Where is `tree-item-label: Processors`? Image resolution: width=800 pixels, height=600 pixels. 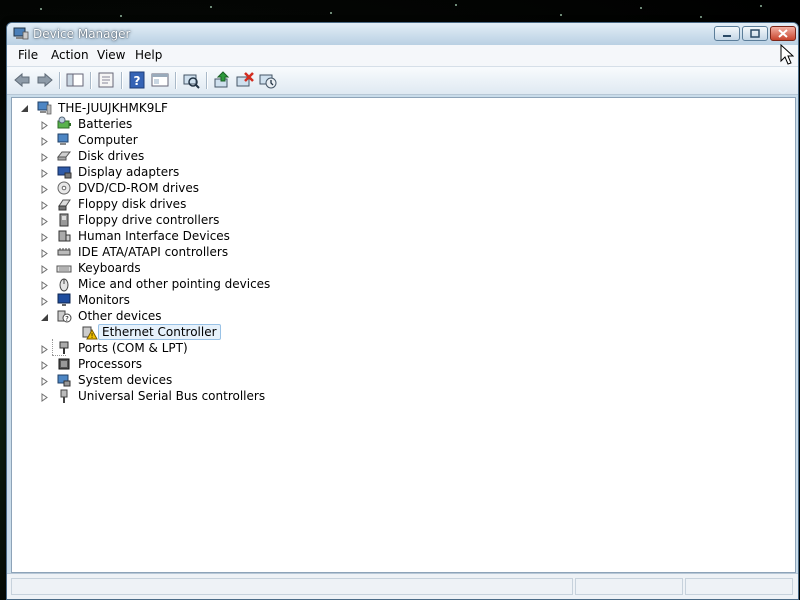
tree-item-label: Processors is located at coordinates (110, 364).